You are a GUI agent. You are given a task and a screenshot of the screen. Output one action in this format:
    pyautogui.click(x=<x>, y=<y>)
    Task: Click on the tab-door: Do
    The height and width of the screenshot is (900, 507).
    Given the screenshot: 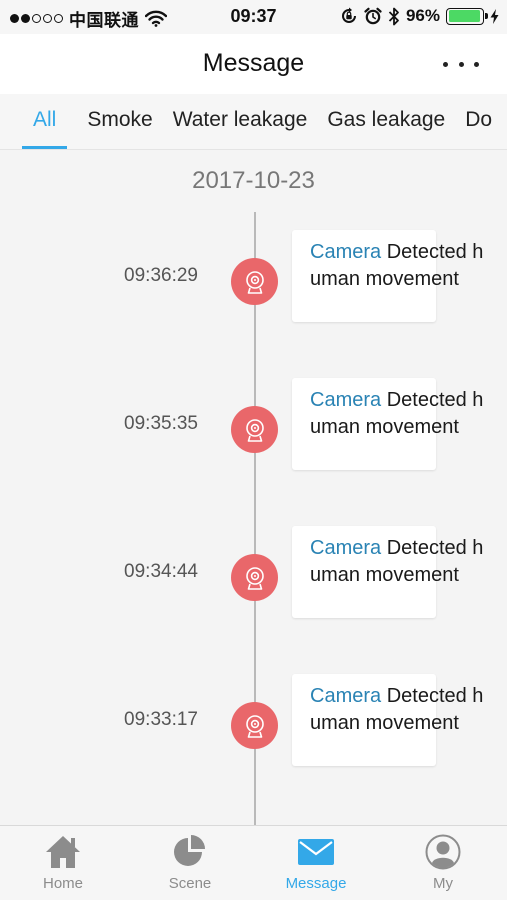 What is the action you would take?
    pyautogui.click(x=478, y=121)
    